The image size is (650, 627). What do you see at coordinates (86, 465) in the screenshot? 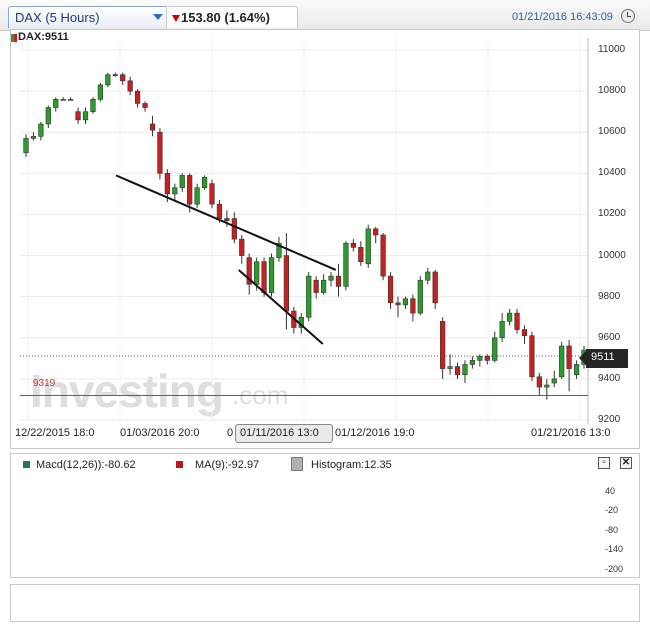
I see `macd-label: Macd(12,26)):-80.62` at bounding box center [86, 465].